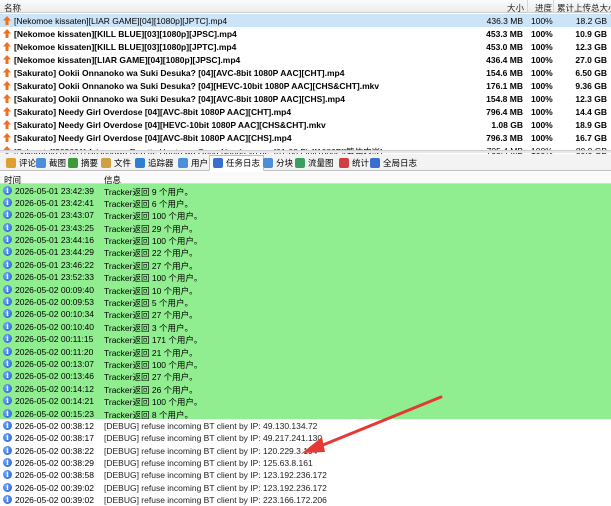  I want to click on tab-summary: 摘要, so click(83, 162).